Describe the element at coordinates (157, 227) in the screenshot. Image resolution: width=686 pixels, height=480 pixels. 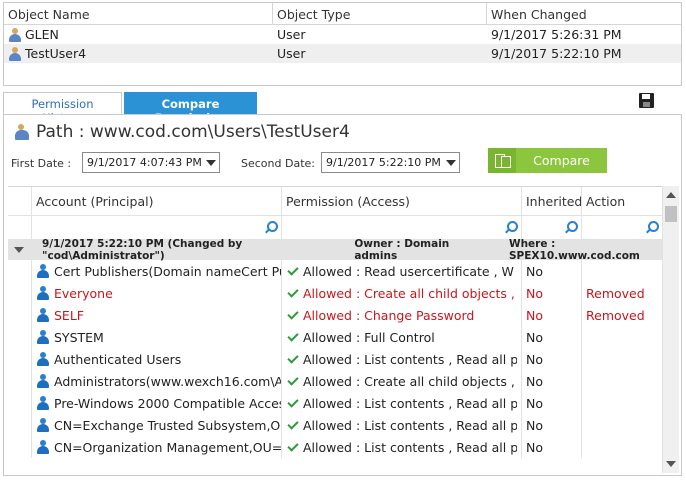
I see `filter-account` at that location.